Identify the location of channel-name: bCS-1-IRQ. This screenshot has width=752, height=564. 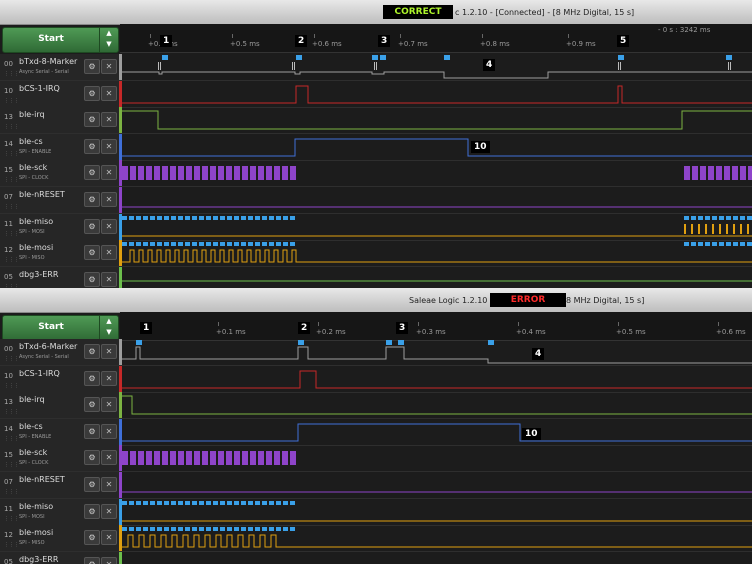
(39, 88).